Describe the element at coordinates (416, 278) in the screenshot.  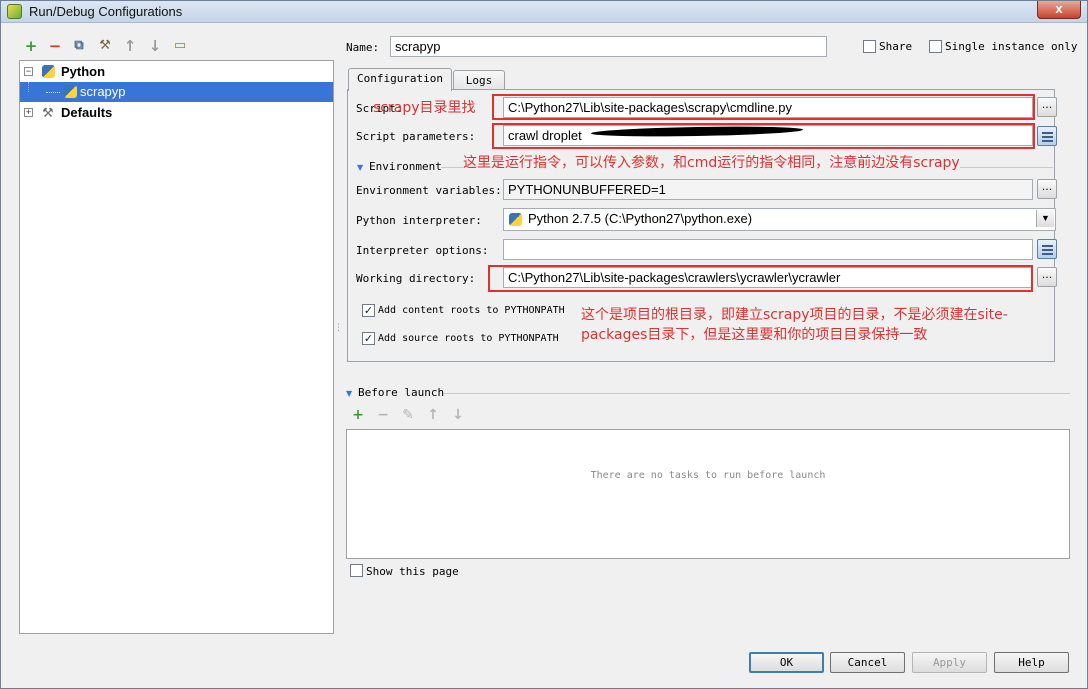
I see `working-directory-label: Working directory:` at that location.